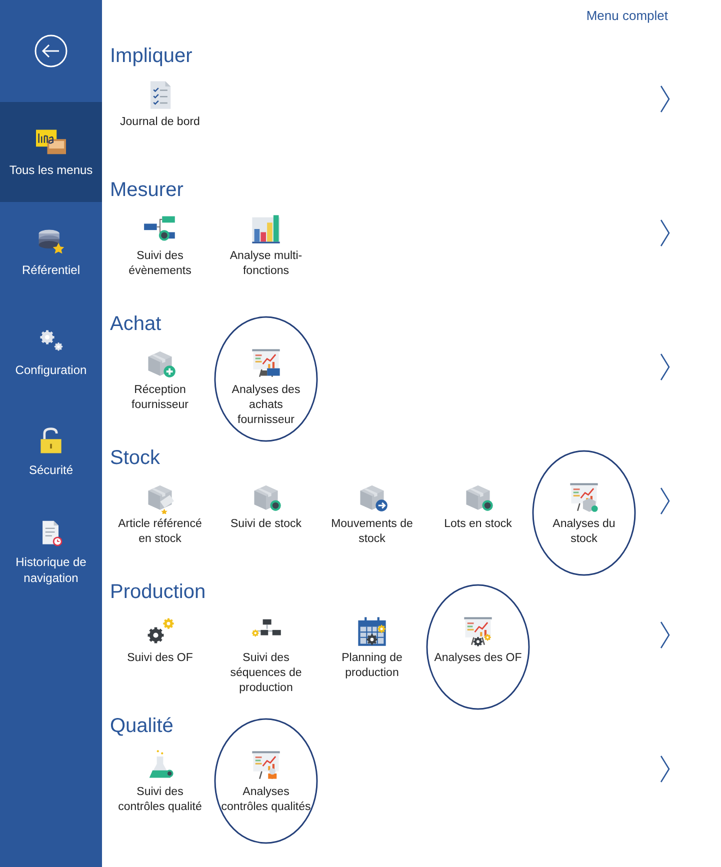  What do you see at coordinates (51, 552) in the screenshot?
I see `sidebar-item: Historique de navigation` at bounding box center [51, 552].